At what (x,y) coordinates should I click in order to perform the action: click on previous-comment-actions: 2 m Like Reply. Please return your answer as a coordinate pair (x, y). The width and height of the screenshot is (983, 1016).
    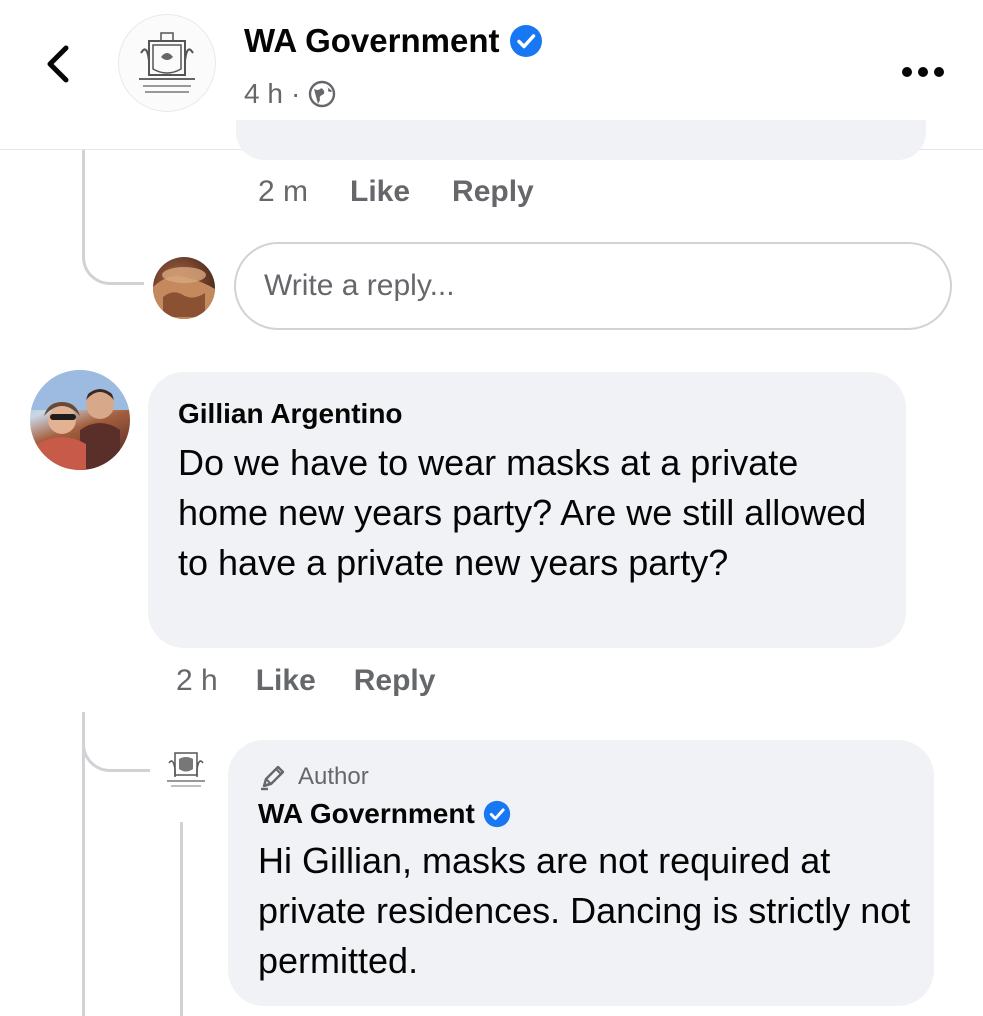
    Looking at the image, I should click on (396, 192).